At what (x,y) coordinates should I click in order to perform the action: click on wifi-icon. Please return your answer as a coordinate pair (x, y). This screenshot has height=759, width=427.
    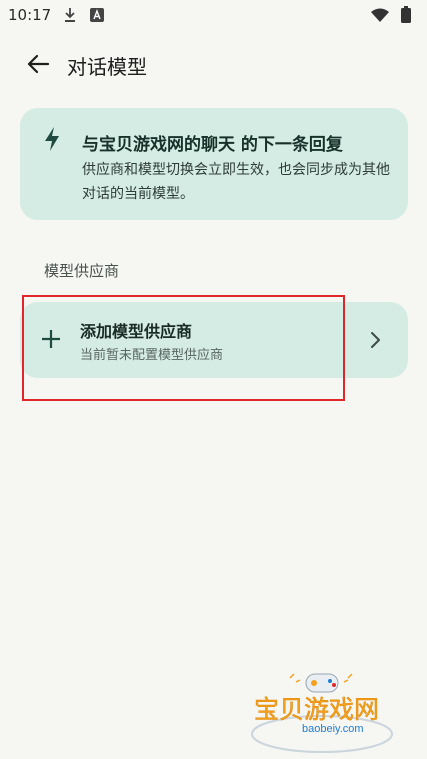
    Looking at the image, I should click on (380, 16).